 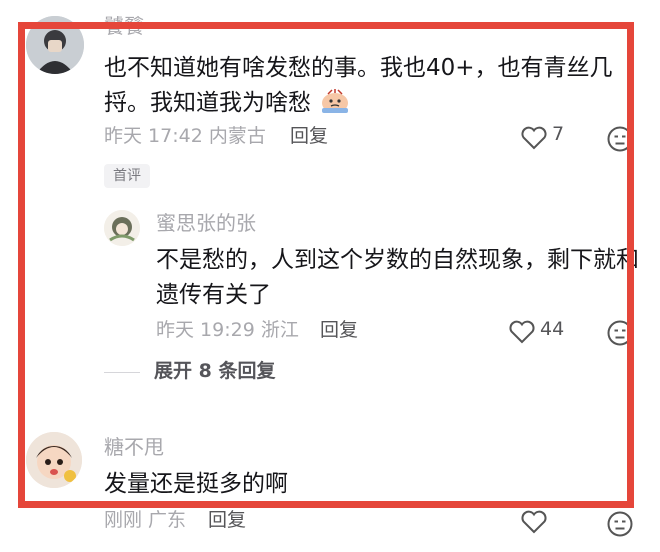 I want to click on comment-text-line: 发量还是挺多的啊, so click(x=196, y=484).